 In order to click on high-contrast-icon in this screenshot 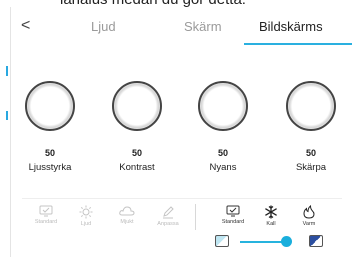, I will do `click(316, 241)`.